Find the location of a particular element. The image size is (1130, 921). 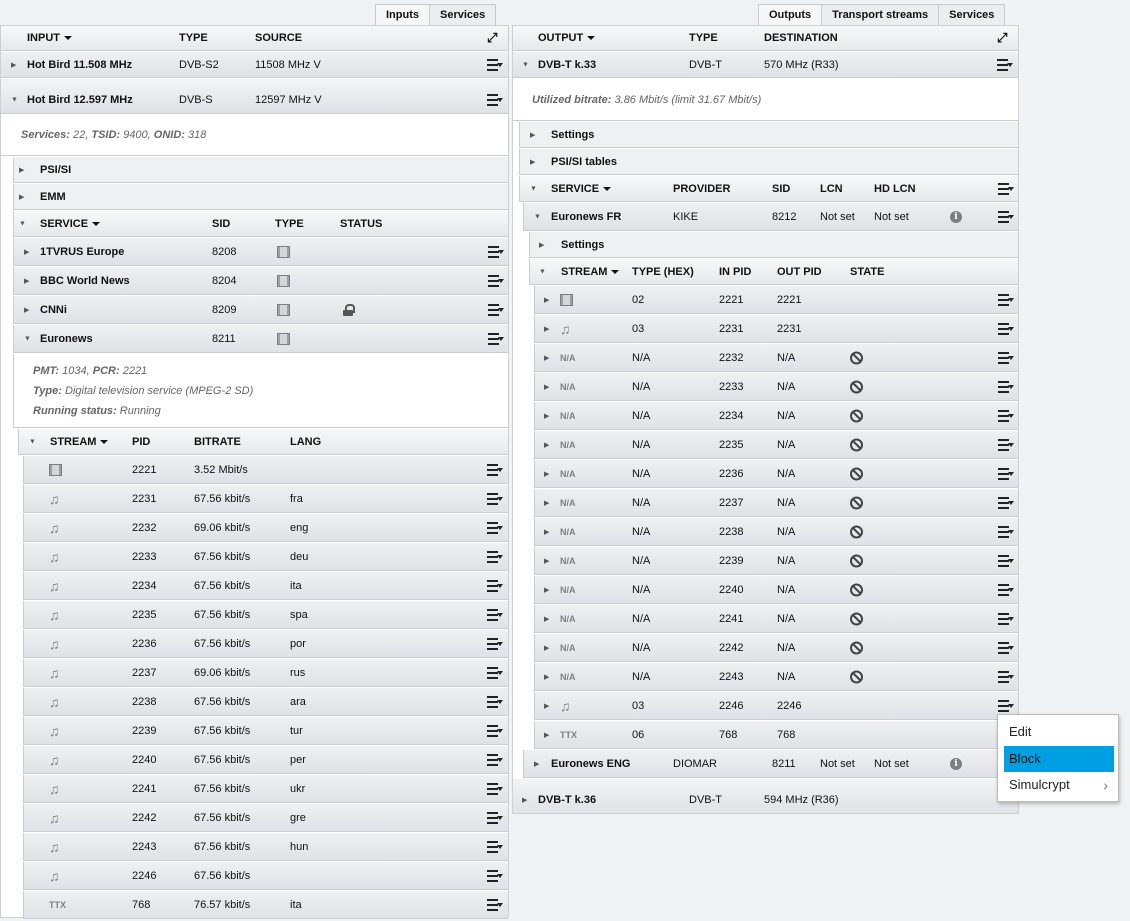

service-row: ▶ CNNi 8209 is located at coordinates (260, 310).